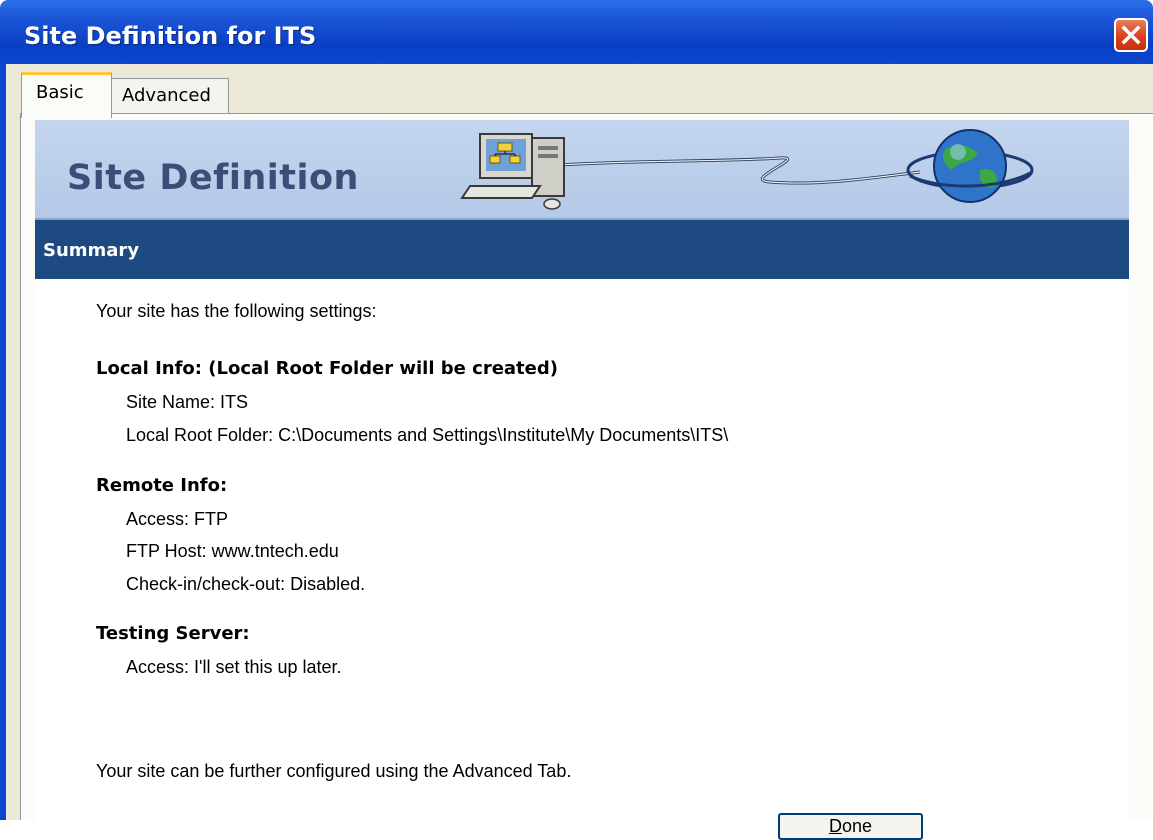 Image resolution: width=1153 pixels, height=840 pixels. I want to click on tab-advanced: Advanced, so click(170, 96).